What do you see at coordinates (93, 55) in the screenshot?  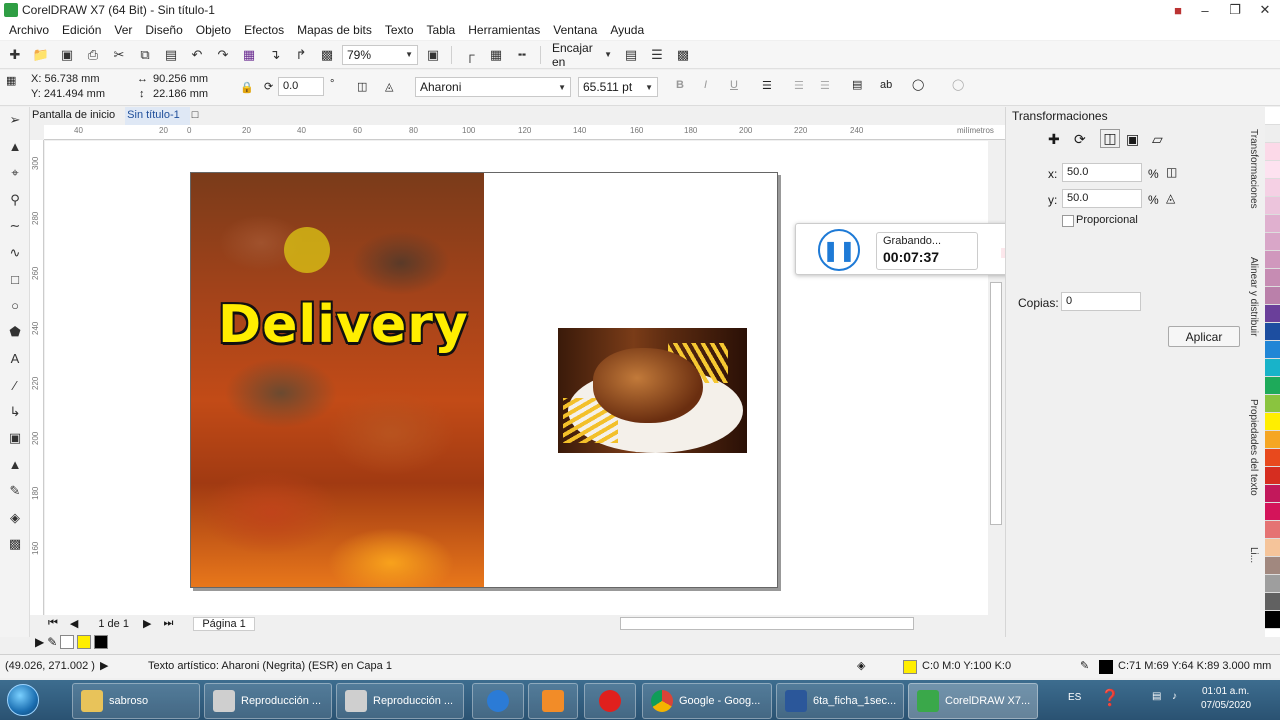 I see `print-icon: ⎙` at bounding box center [93, 55].